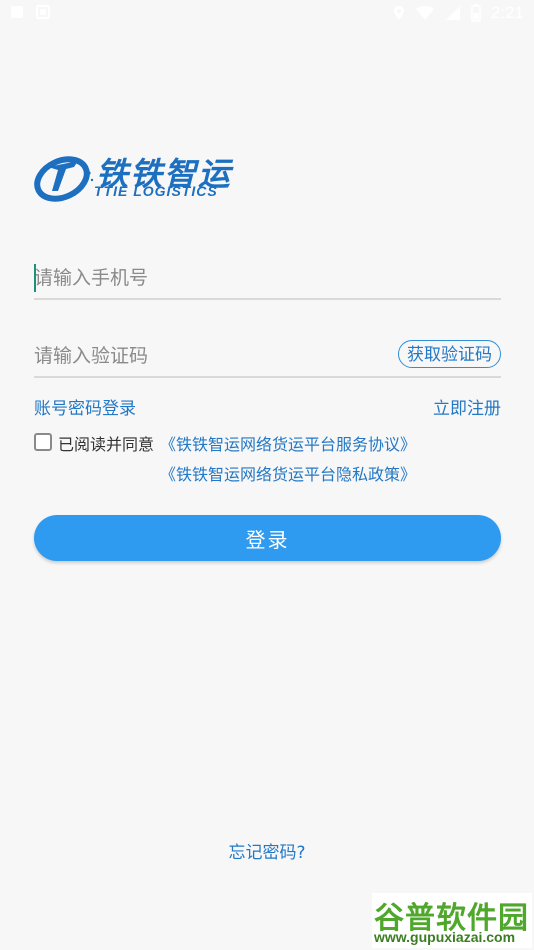 This screenshot has width=534, height=950. What do you see at coordinates (425, 13) in the screenshot?
I see `wifi-icon` at bounding box center [425, 13].